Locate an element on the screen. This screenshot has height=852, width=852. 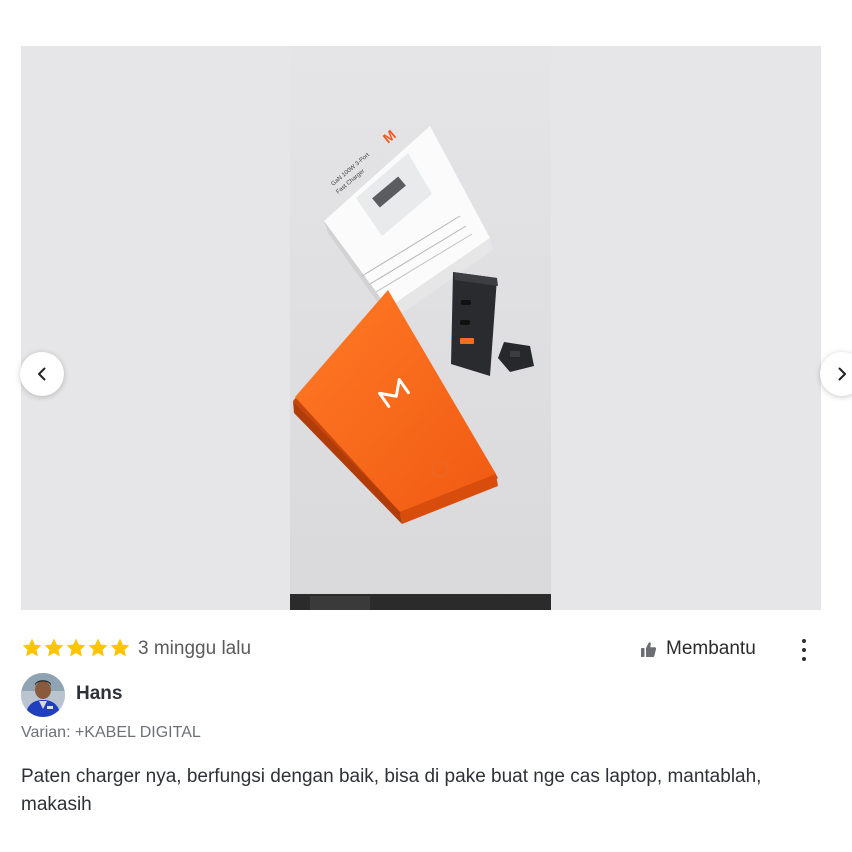
product-variant: Varian: +KABEL DIGITAL is located at coordinates (111, 732).